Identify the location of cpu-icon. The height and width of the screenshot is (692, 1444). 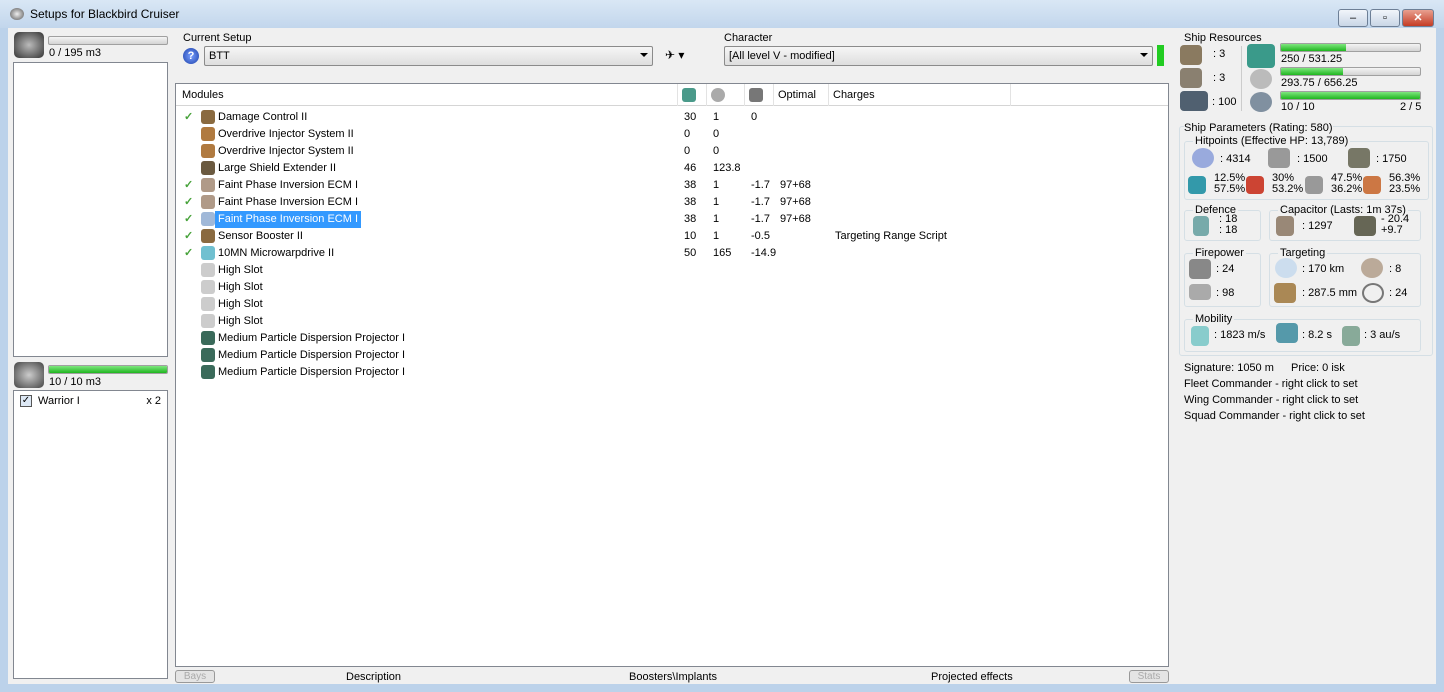
(1261, 56).